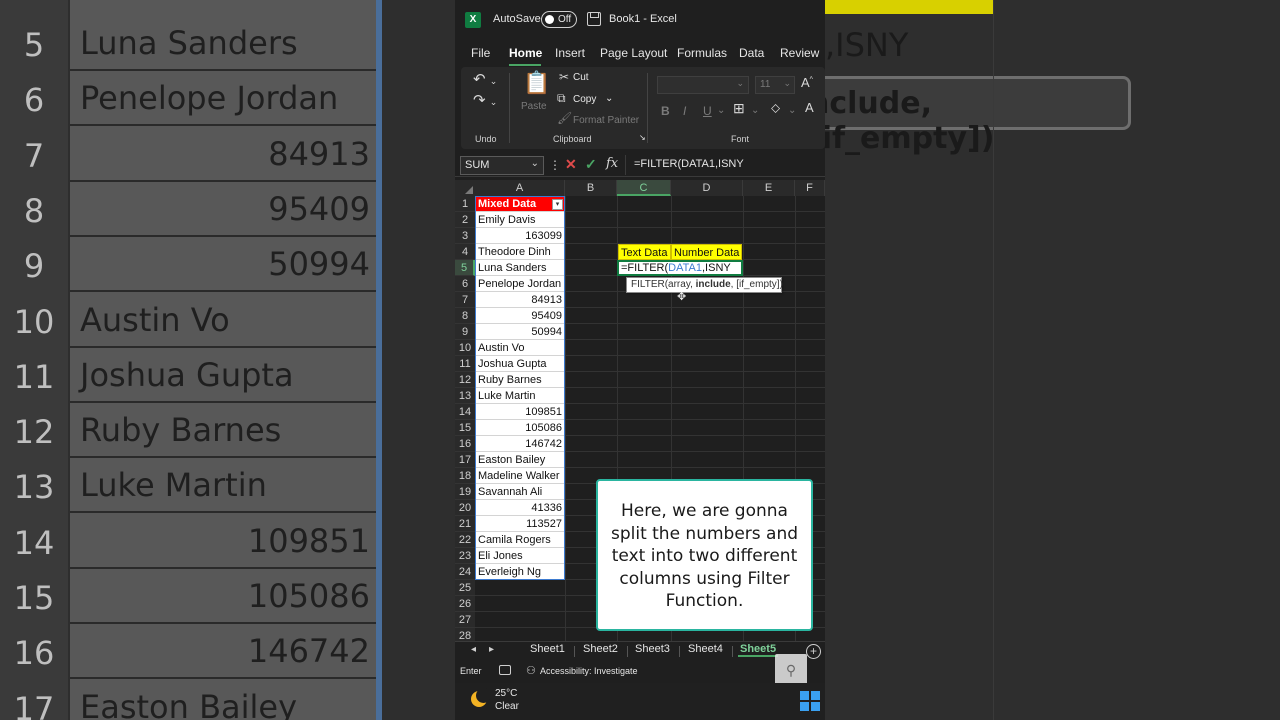 Image resolution: width=1280 pixels, height=720 pixels. What do you see at coordinates (807, 82) in the screenshot?
I see `grow-font-icon: A^` at bounding box center [807, 82].